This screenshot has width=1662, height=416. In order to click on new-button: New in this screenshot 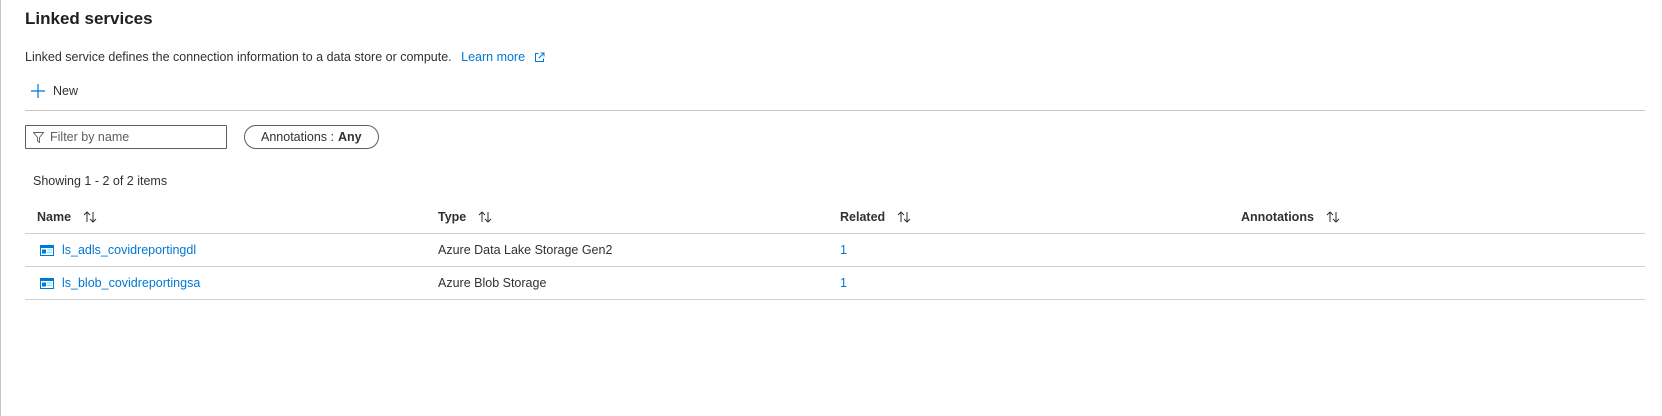, I will do `click(54, 91)`.